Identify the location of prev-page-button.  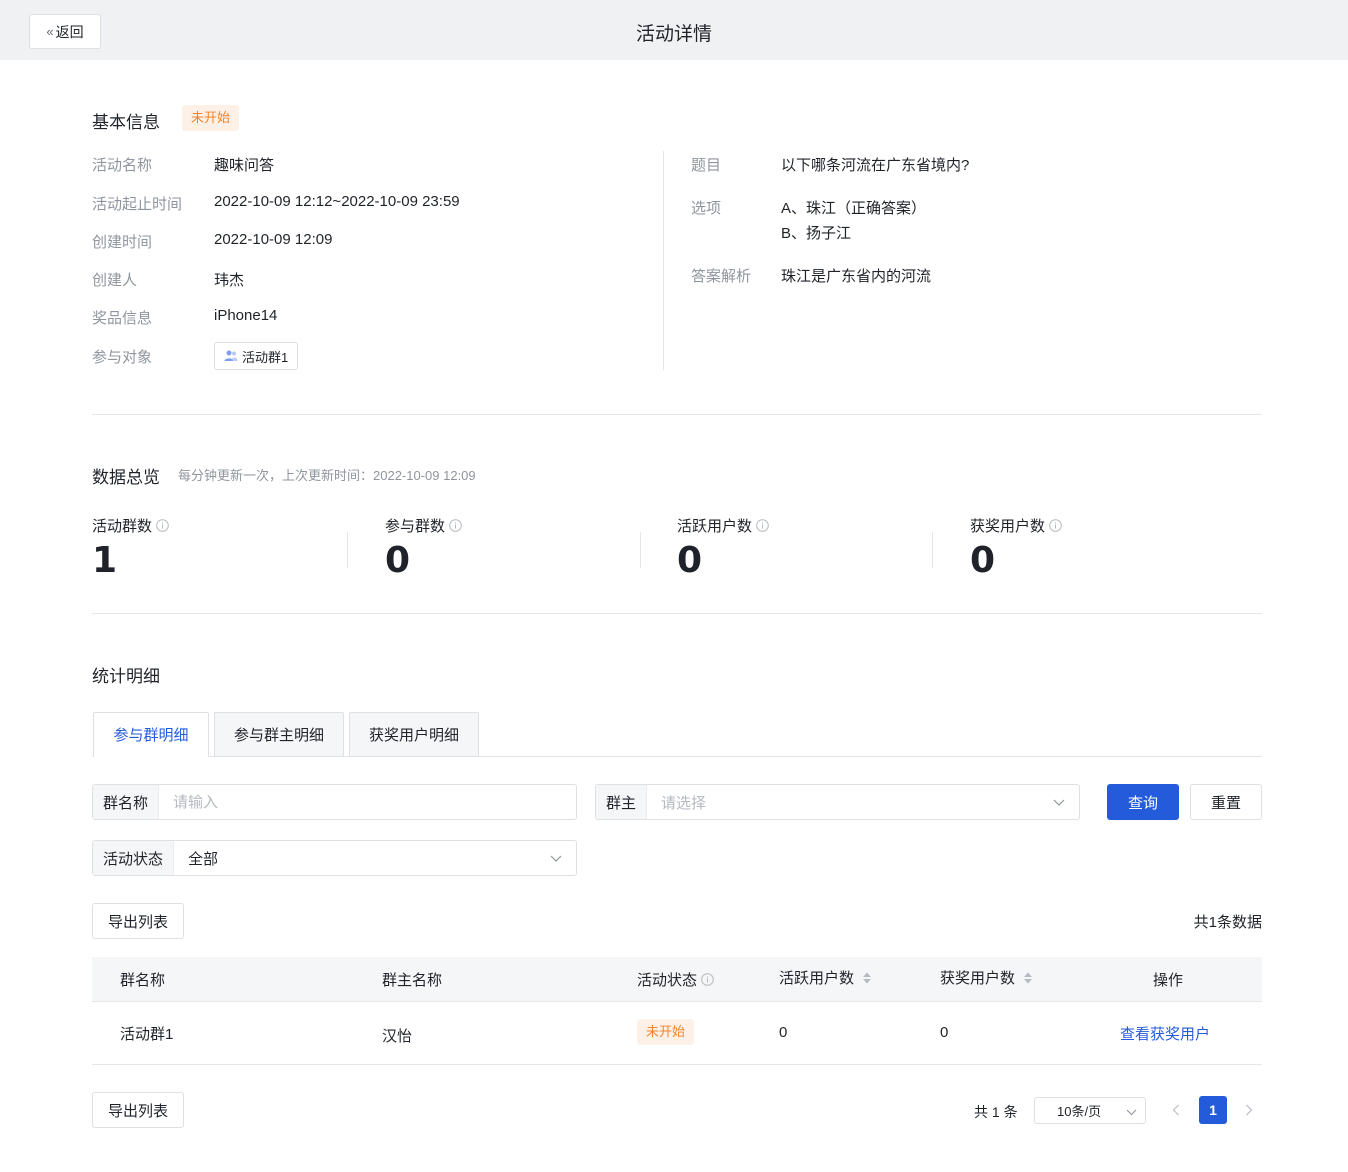
(1176, 1110).